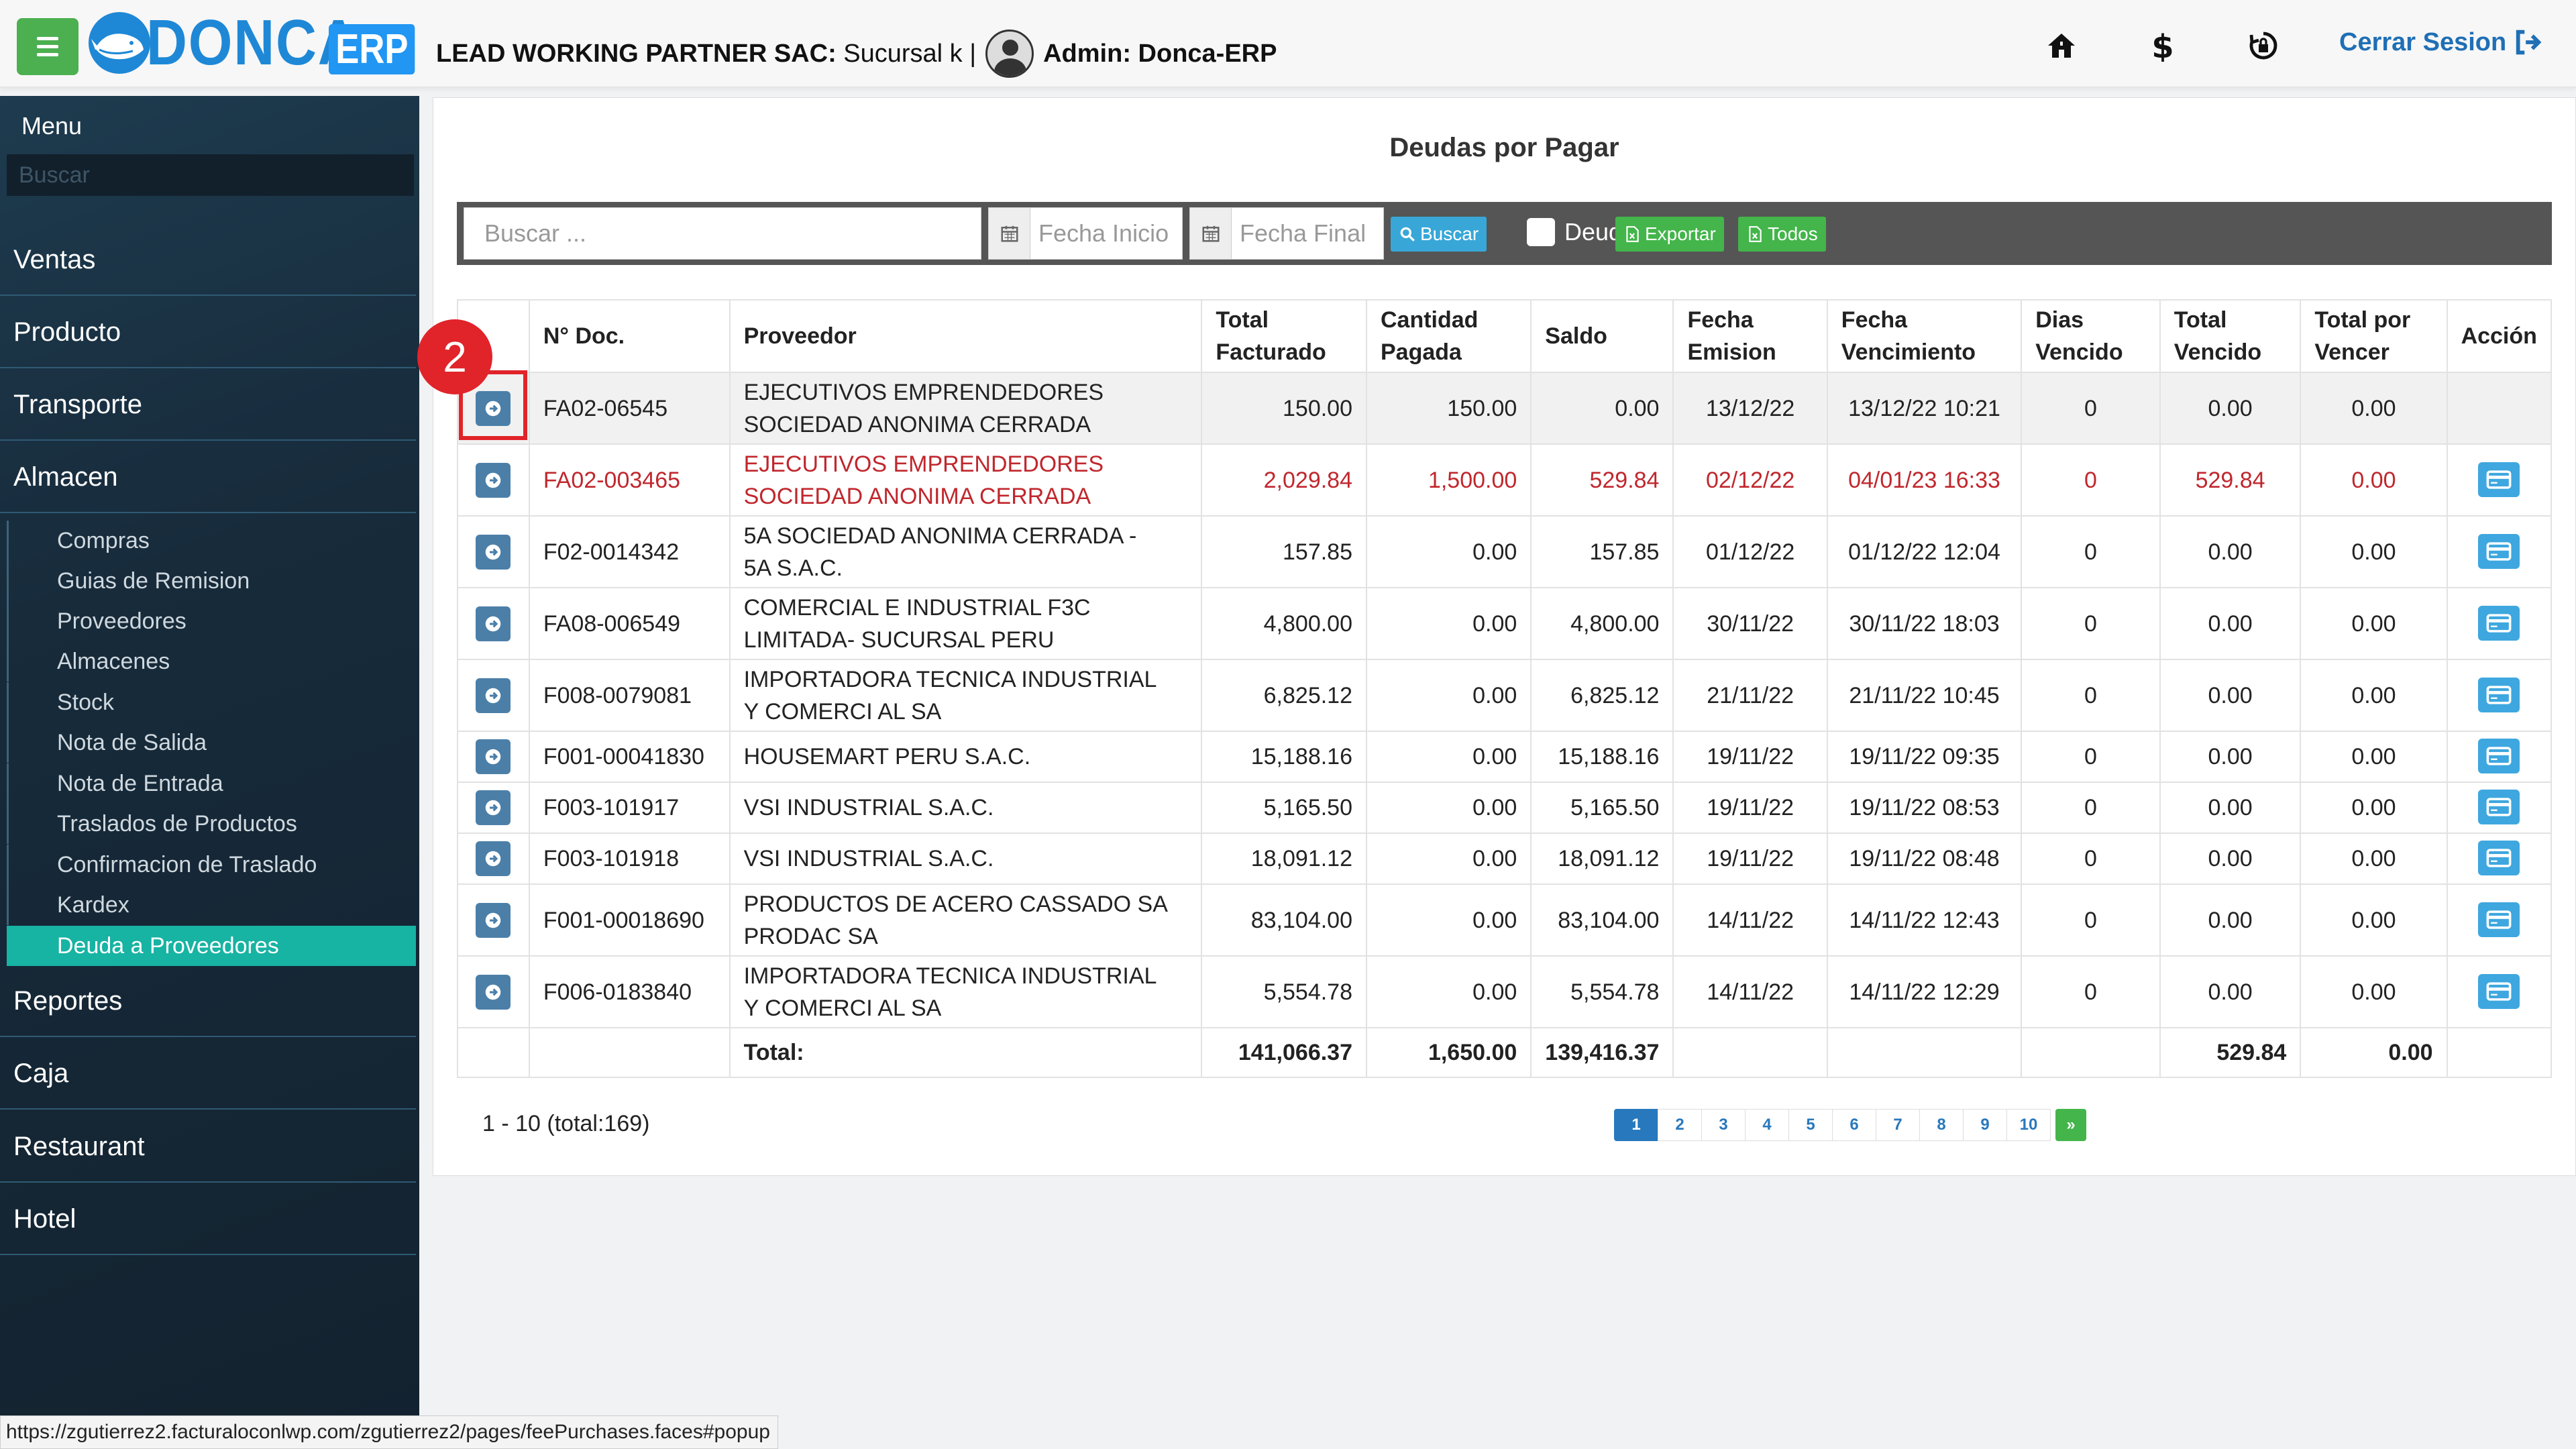 The width and height of the screenshot is (2576, 1449). I want to click on page-7-button: 7, so click(1898, 1125).